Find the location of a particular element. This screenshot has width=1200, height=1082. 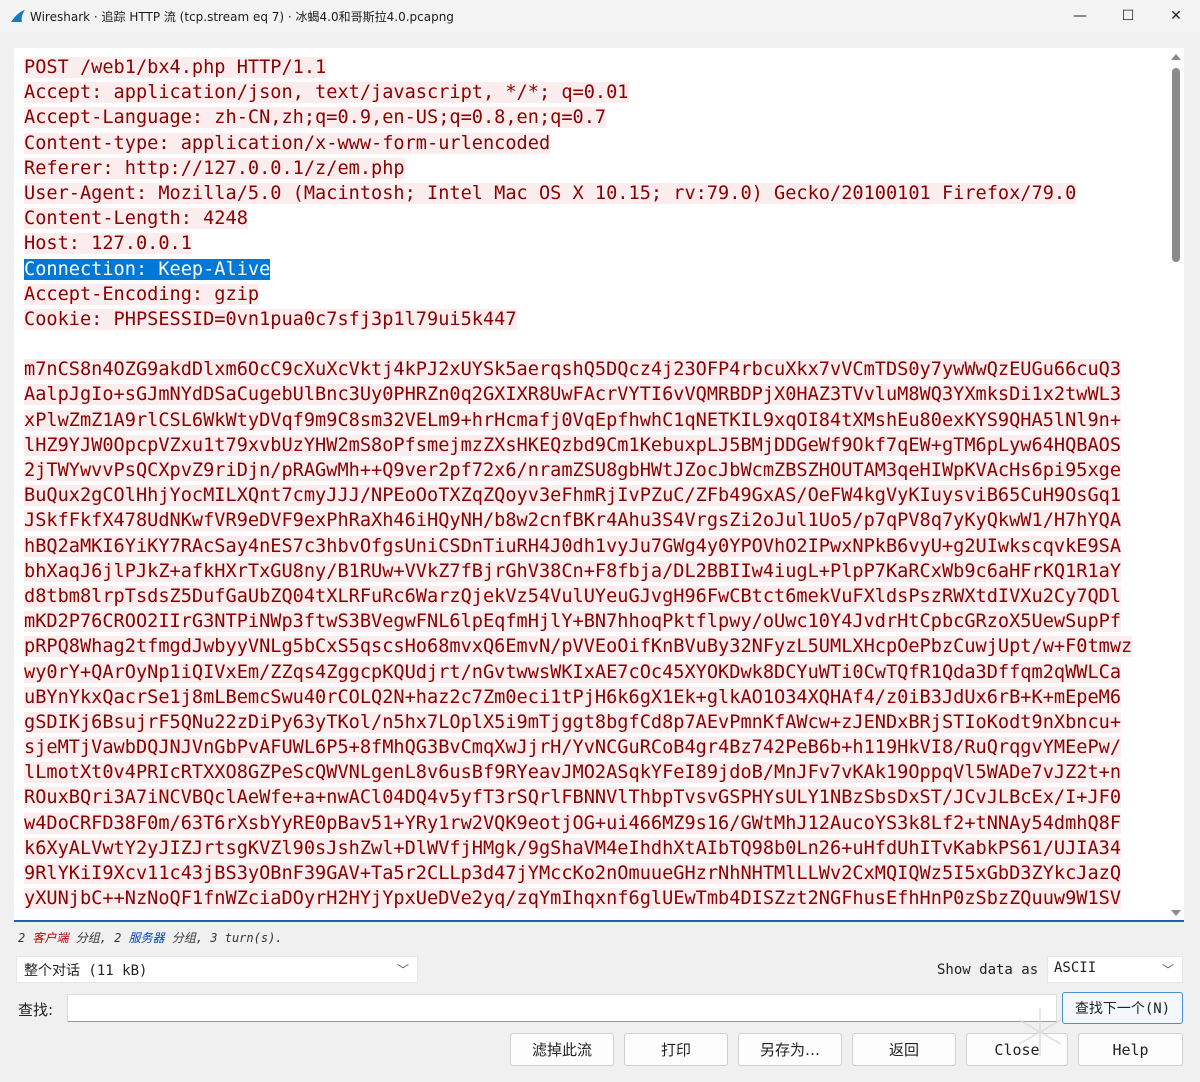

maximize-button: ☐ is located at coordinates (1128, 16).